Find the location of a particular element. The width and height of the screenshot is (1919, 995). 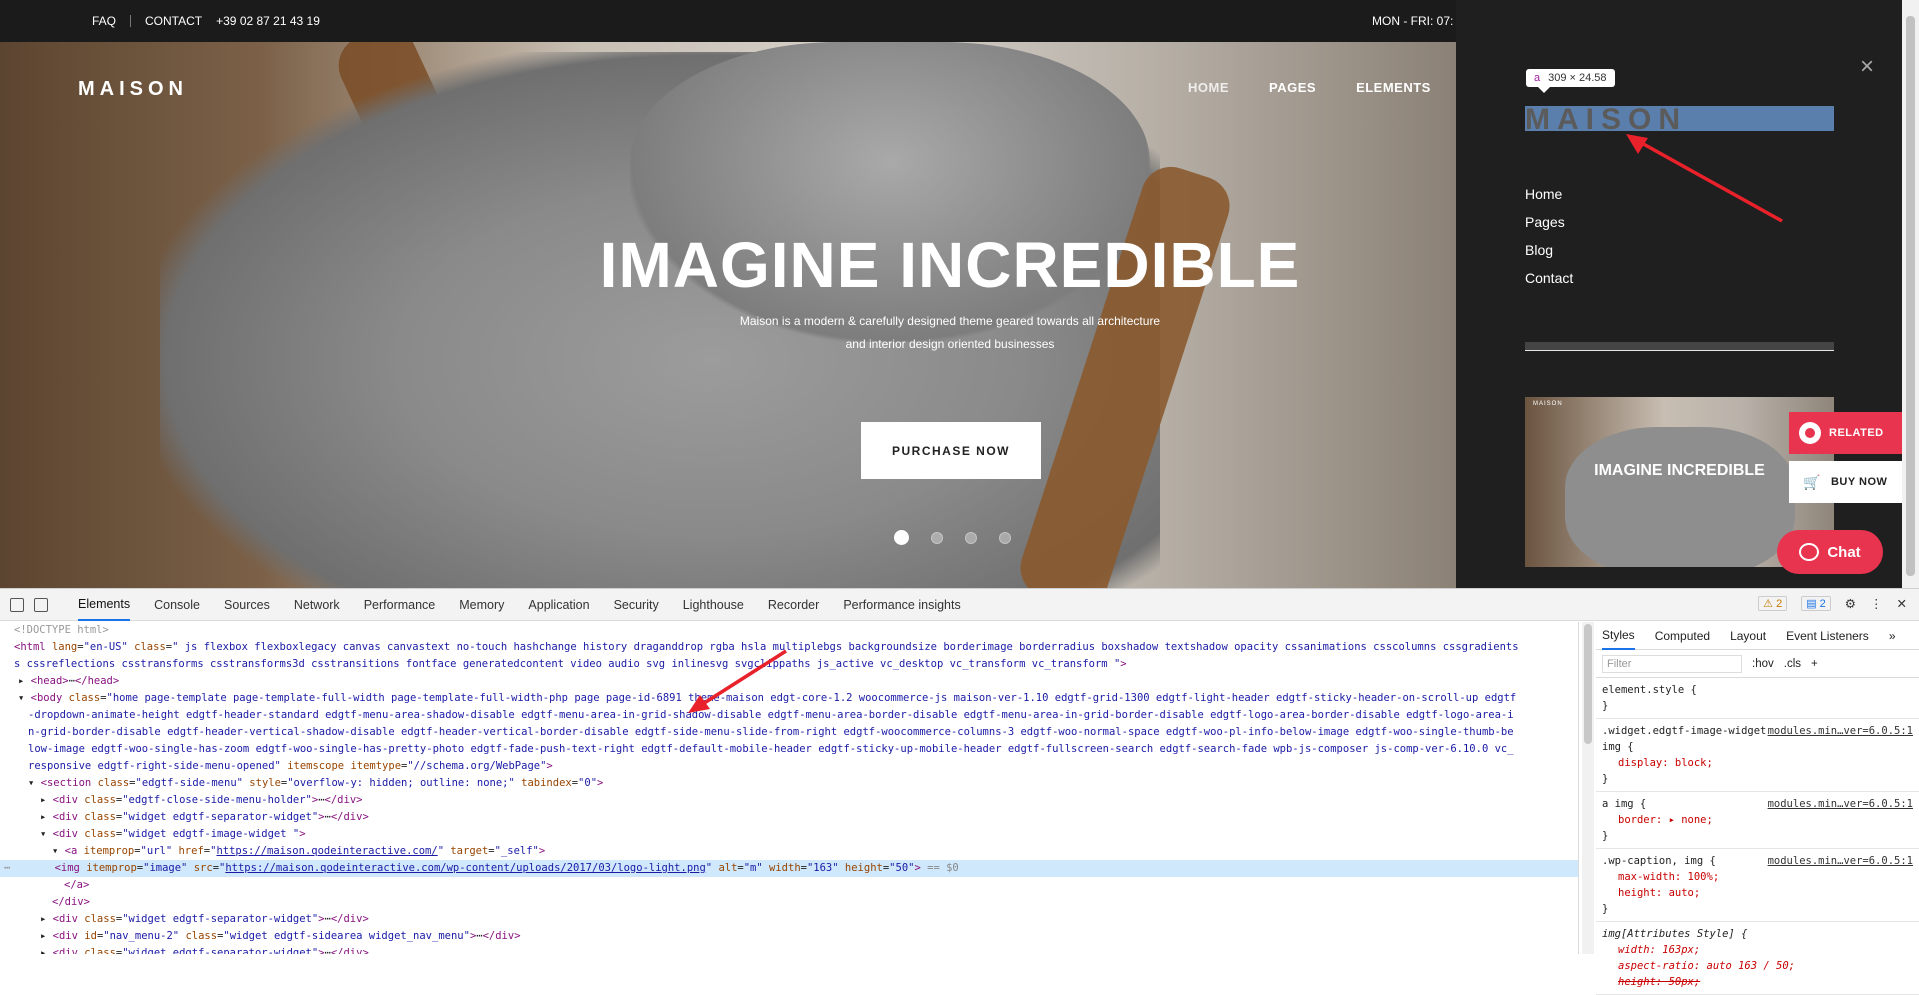

add-rule-icon: + is located at coordinates (1814, 664).